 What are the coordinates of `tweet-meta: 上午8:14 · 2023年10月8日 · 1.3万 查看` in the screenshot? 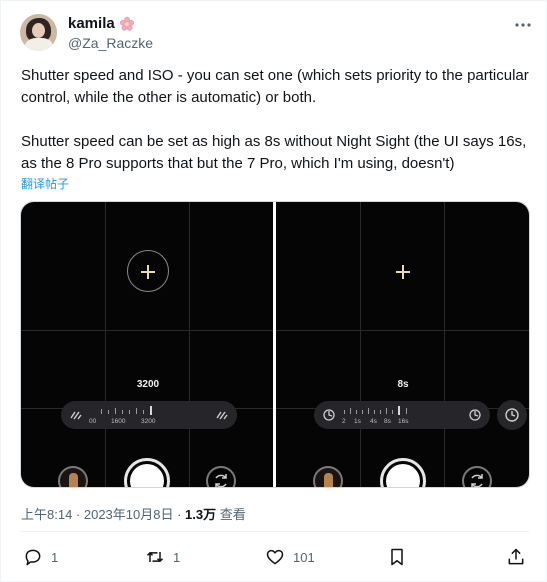 It's located at (133, 513).